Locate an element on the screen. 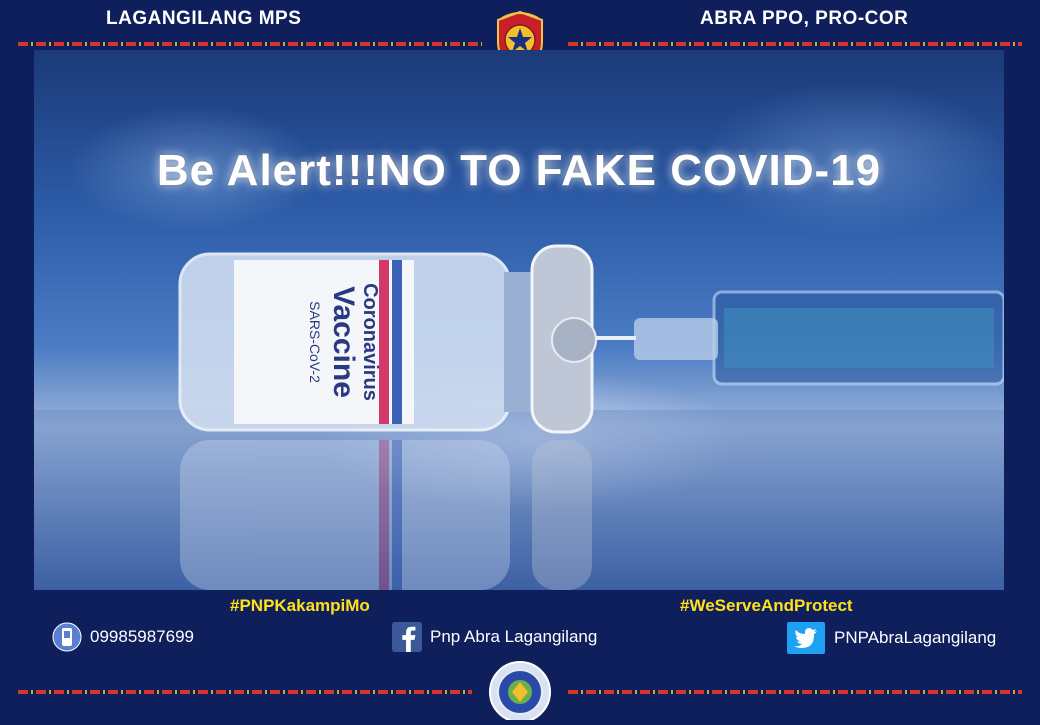  hashtag-right: #WeServeAndProtect is located at coordinates (766, 605).